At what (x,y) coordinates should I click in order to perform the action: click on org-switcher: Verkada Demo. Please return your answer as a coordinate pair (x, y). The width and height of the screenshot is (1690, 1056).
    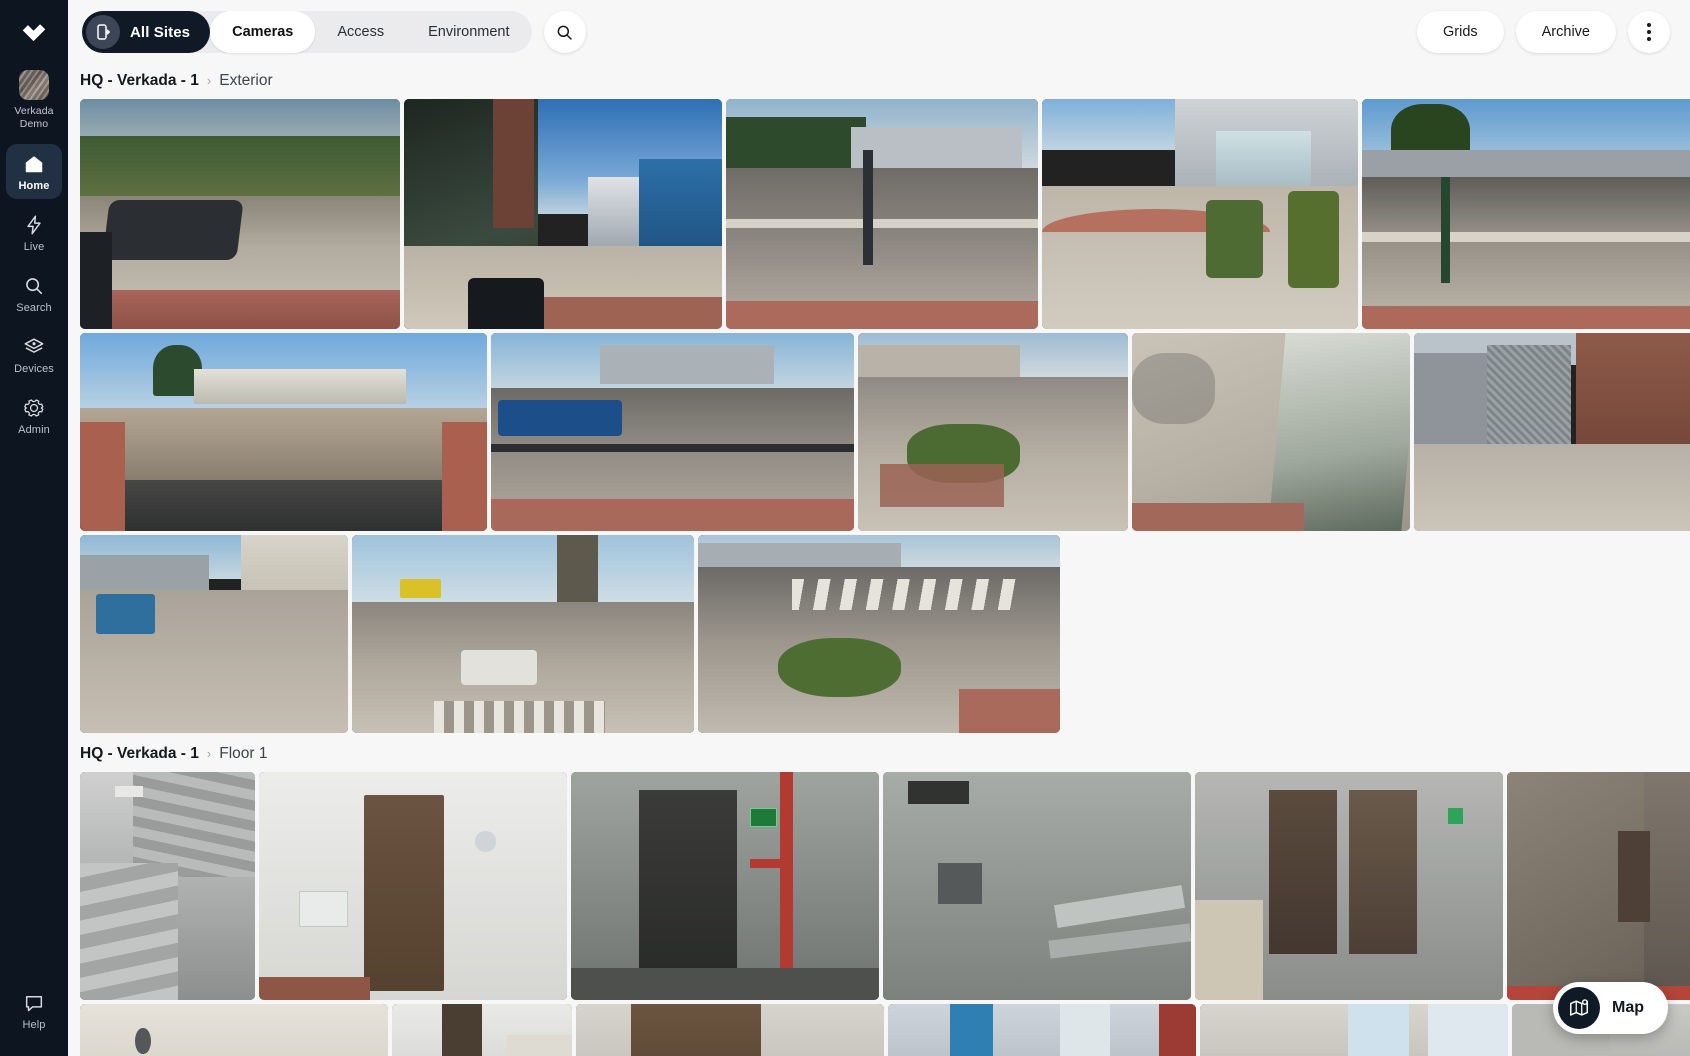
    Looking at the image, I should click on (34, 100).